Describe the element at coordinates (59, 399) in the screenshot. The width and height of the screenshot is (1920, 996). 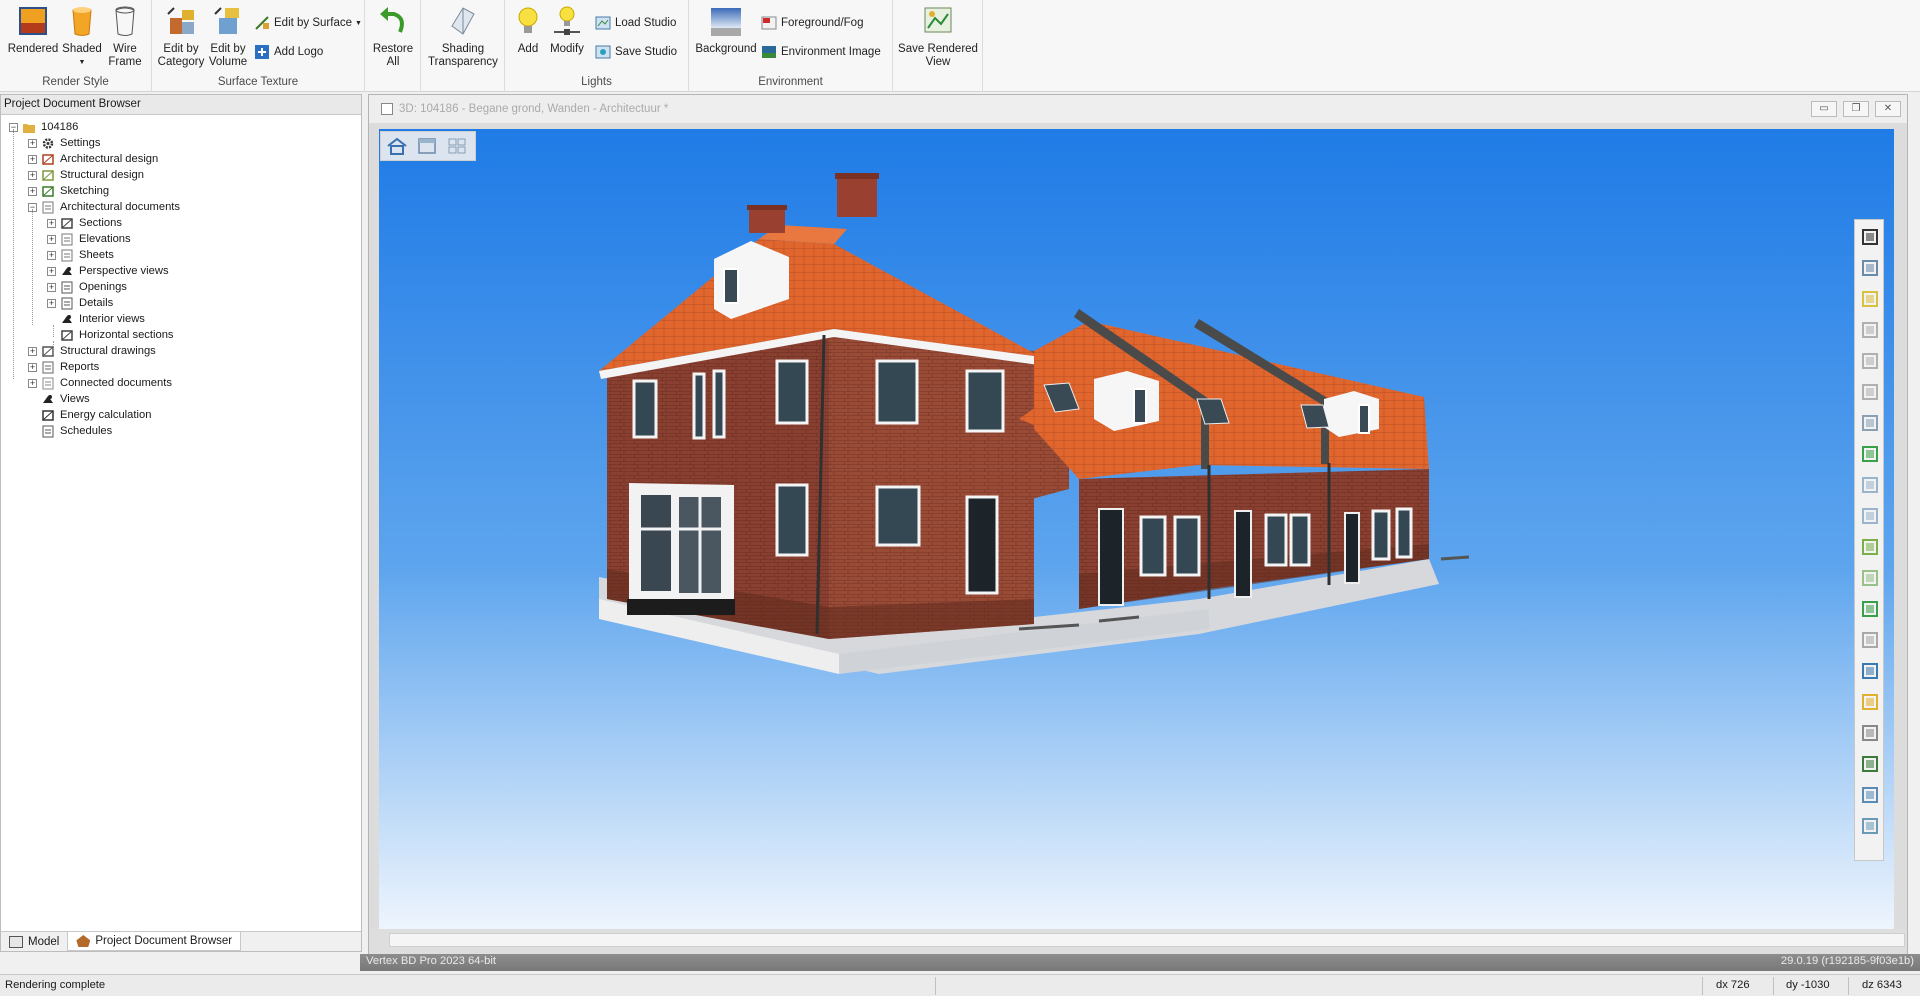
I see `tree-item: Views` at that location.